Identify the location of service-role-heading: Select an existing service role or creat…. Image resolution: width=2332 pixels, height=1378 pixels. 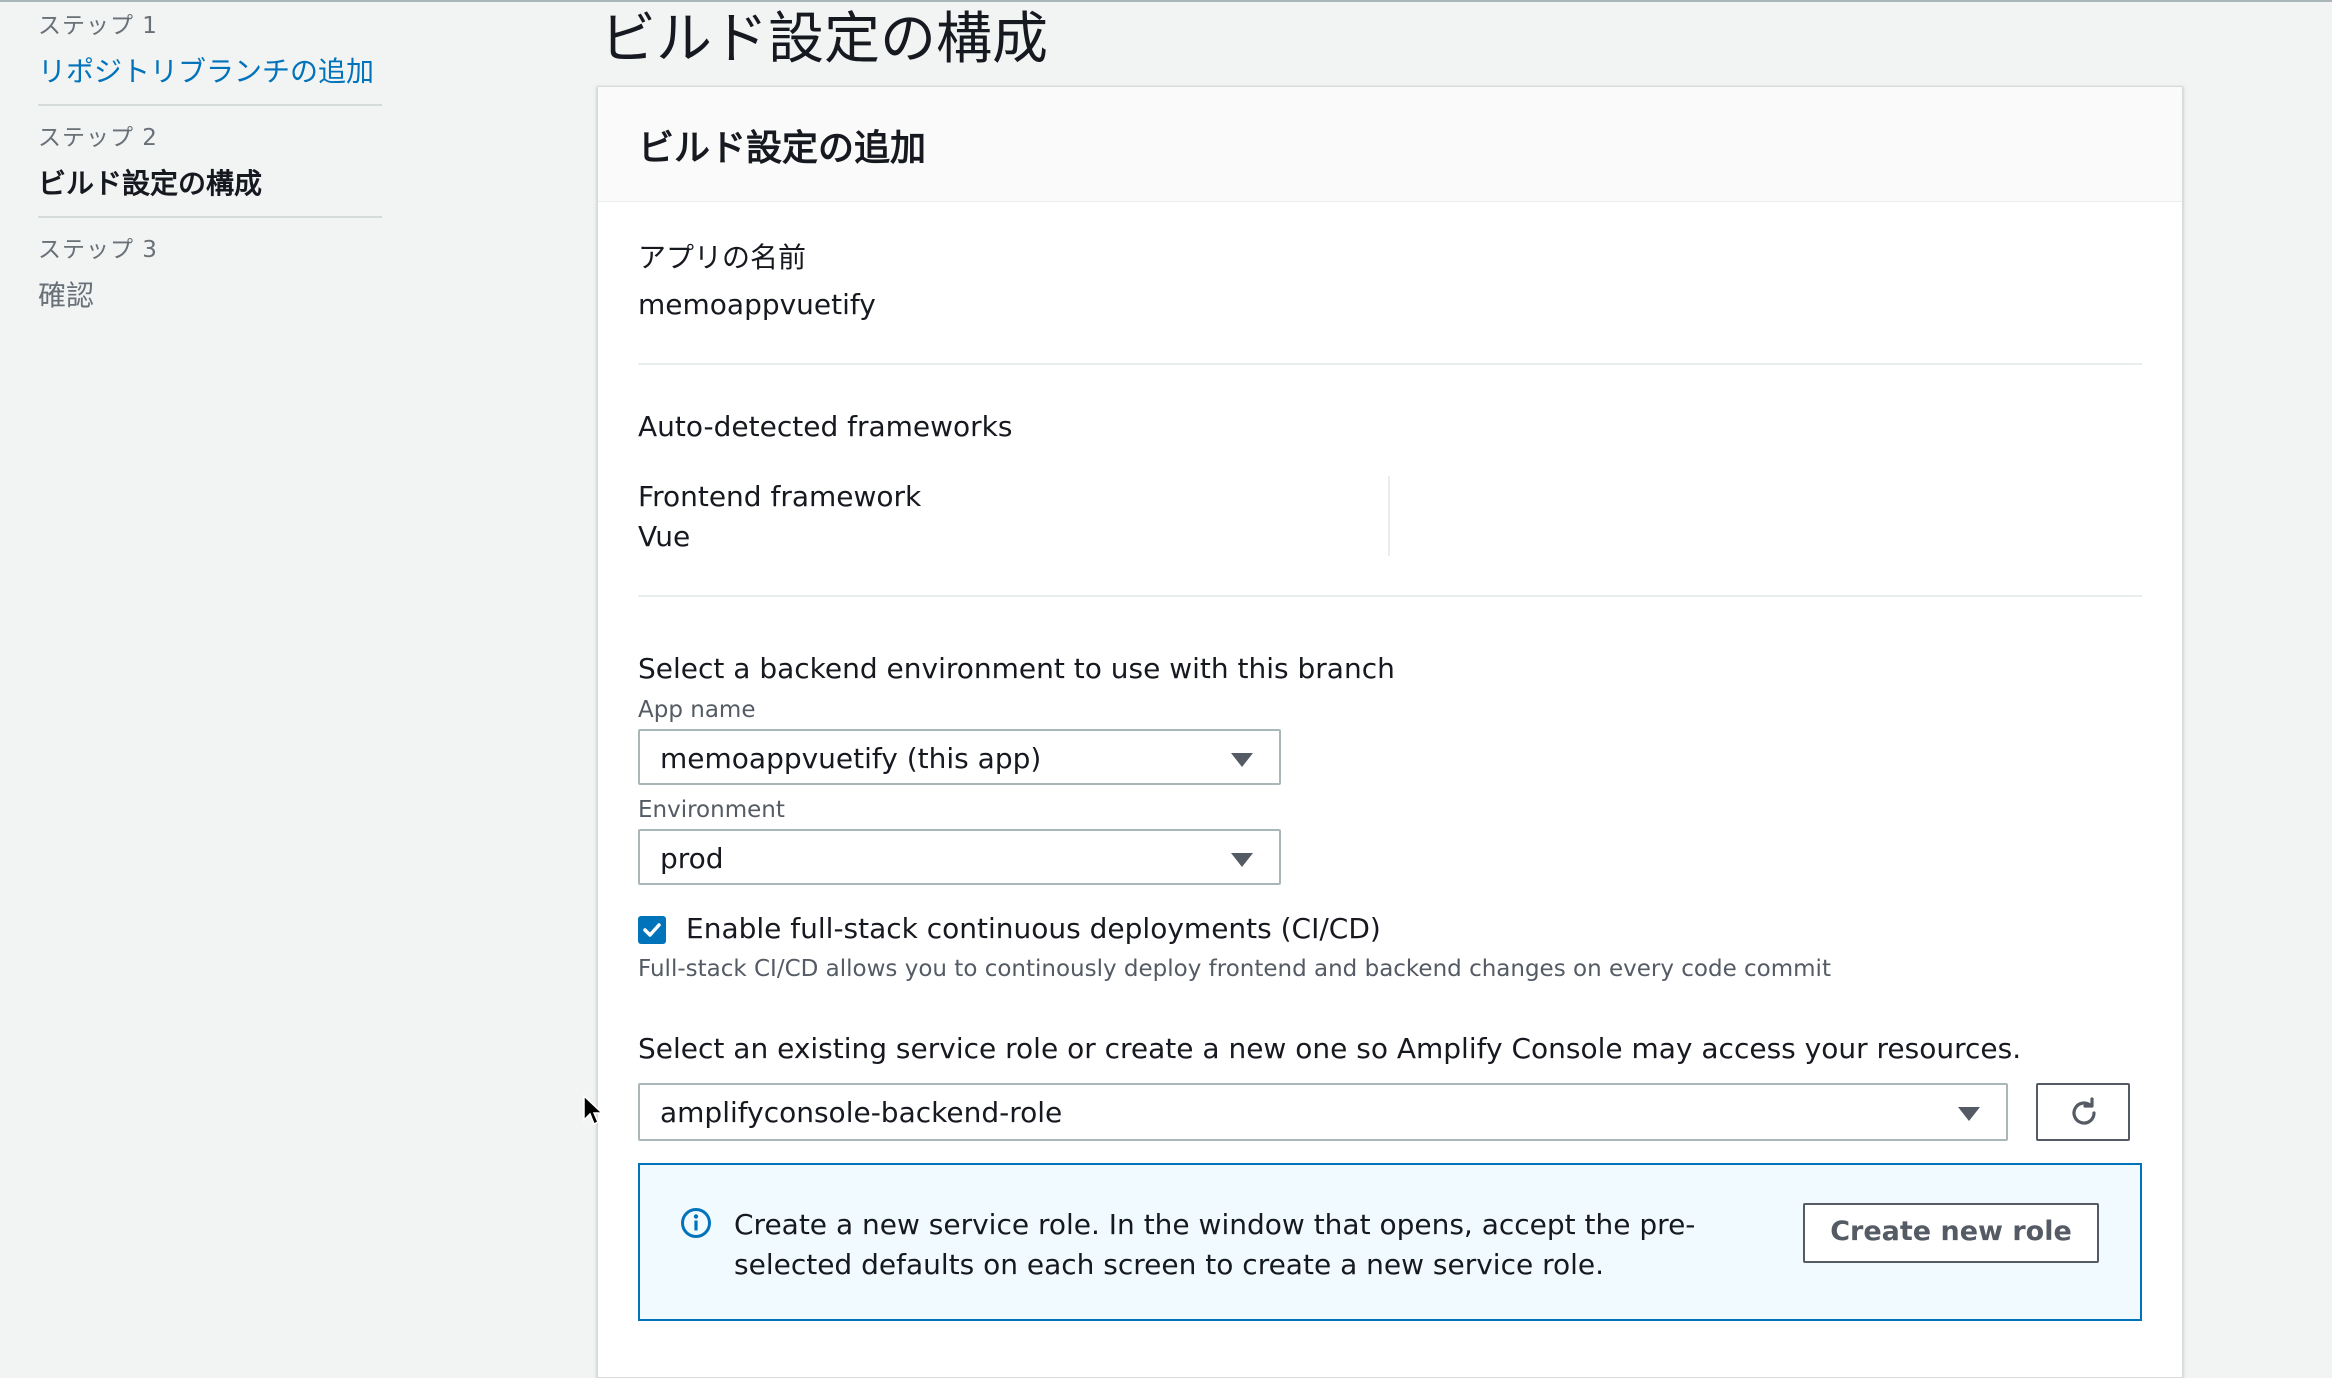
(1330, 1048).